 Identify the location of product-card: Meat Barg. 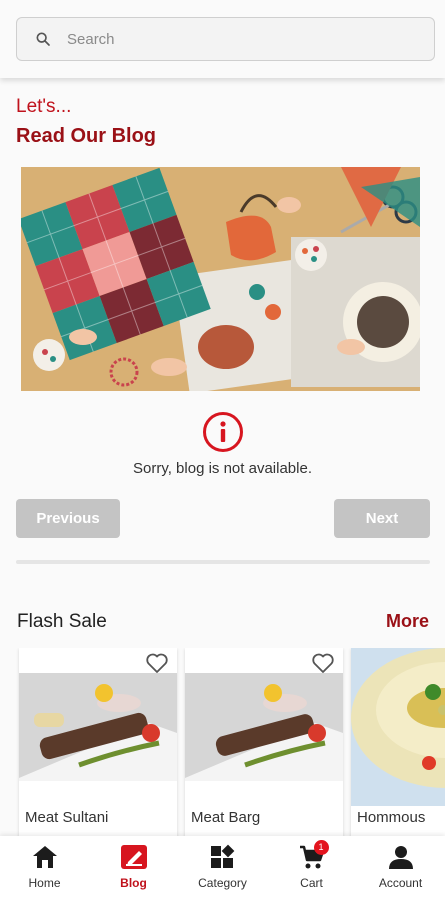
(264, 743).